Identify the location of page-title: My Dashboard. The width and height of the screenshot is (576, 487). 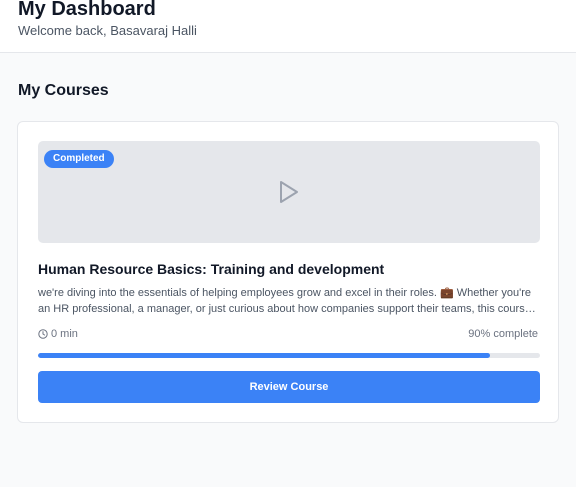
(87, 10).